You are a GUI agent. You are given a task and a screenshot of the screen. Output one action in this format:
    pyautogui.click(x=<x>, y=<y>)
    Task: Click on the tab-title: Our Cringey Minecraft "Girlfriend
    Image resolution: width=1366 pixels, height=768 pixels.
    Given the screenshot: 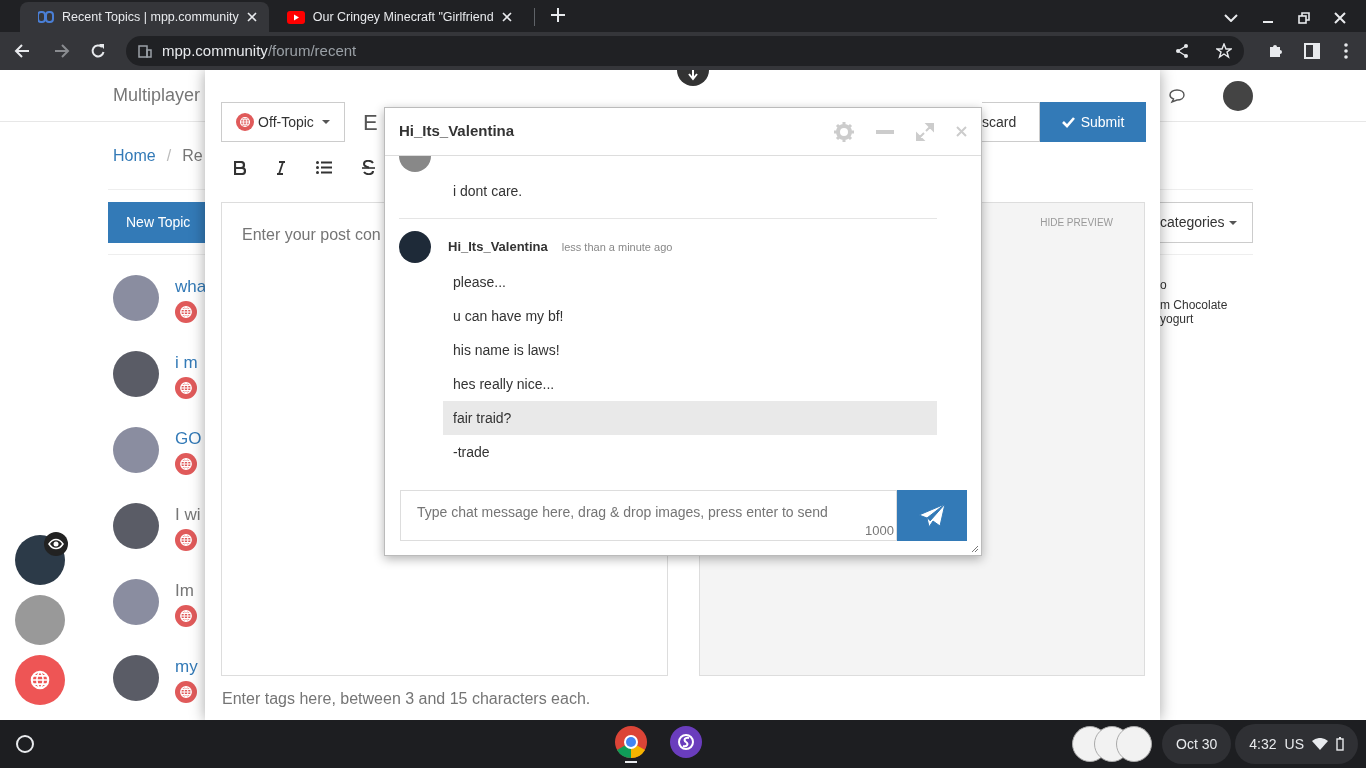 What is the action you would take?
    pyautogui.click(x=403, y=17)
    